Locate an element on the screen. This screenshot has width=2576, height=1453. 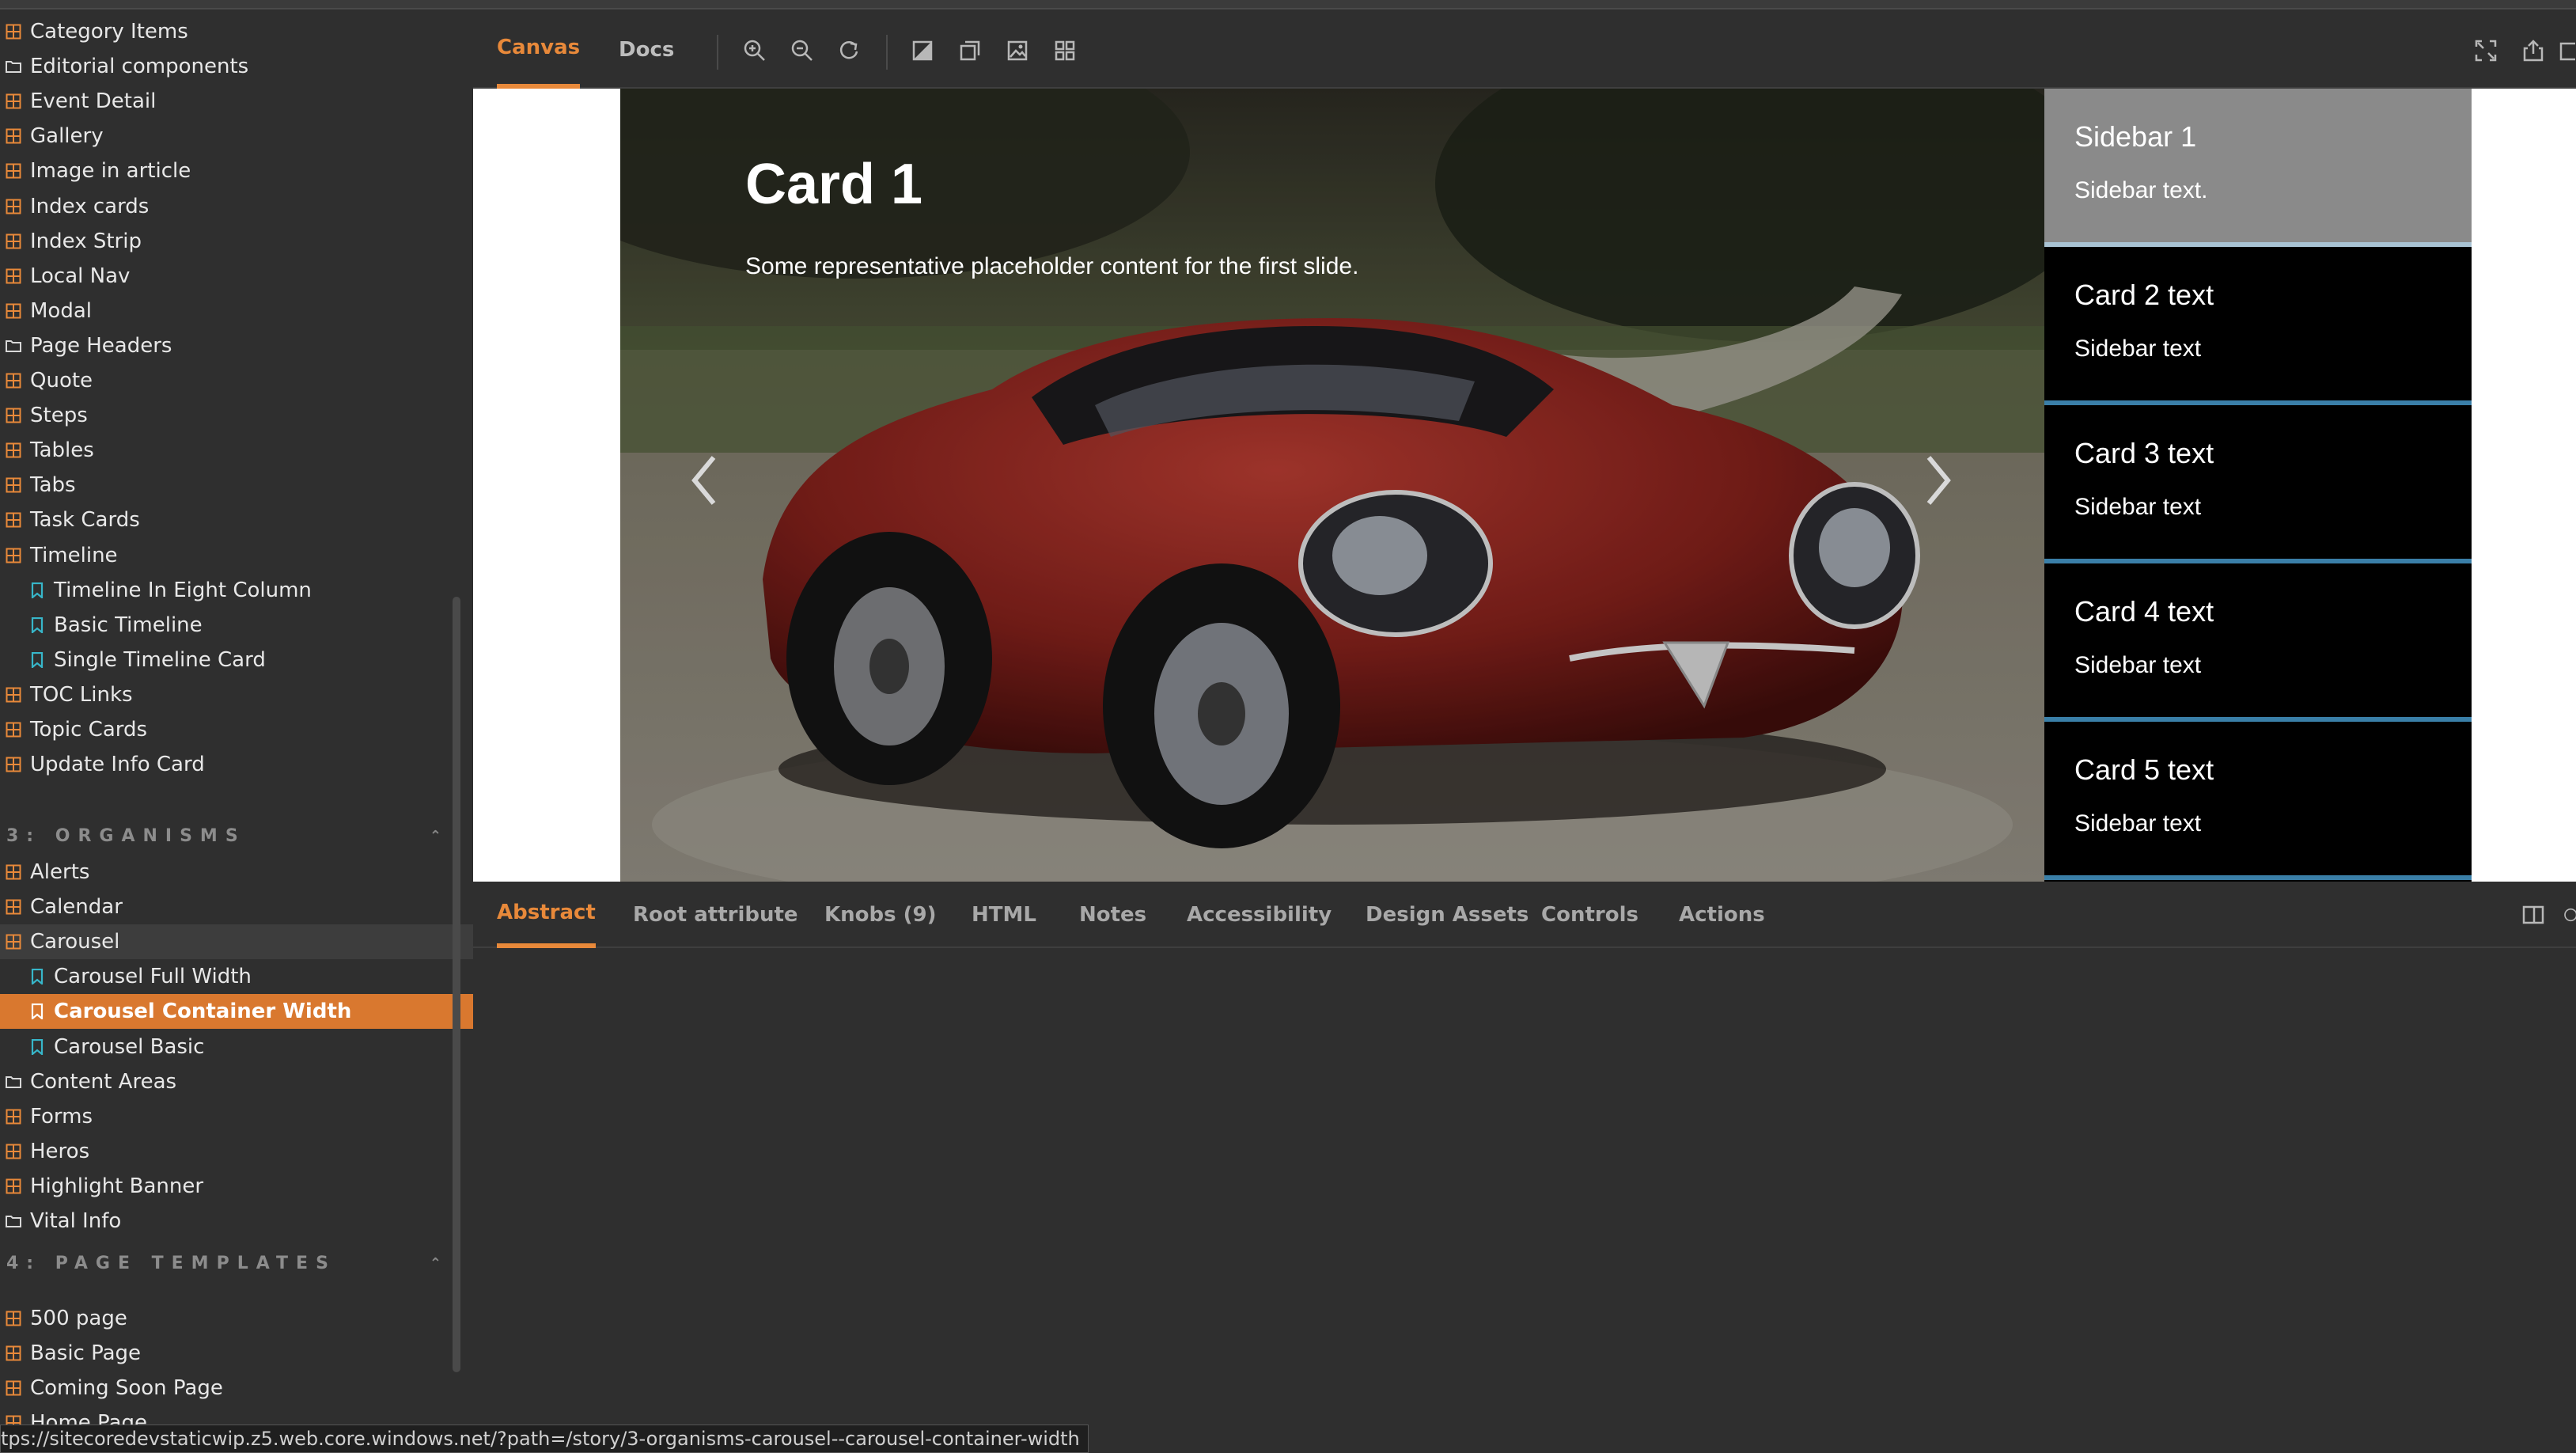
tab-controls: Controls is located at coordinates (1589, 915).